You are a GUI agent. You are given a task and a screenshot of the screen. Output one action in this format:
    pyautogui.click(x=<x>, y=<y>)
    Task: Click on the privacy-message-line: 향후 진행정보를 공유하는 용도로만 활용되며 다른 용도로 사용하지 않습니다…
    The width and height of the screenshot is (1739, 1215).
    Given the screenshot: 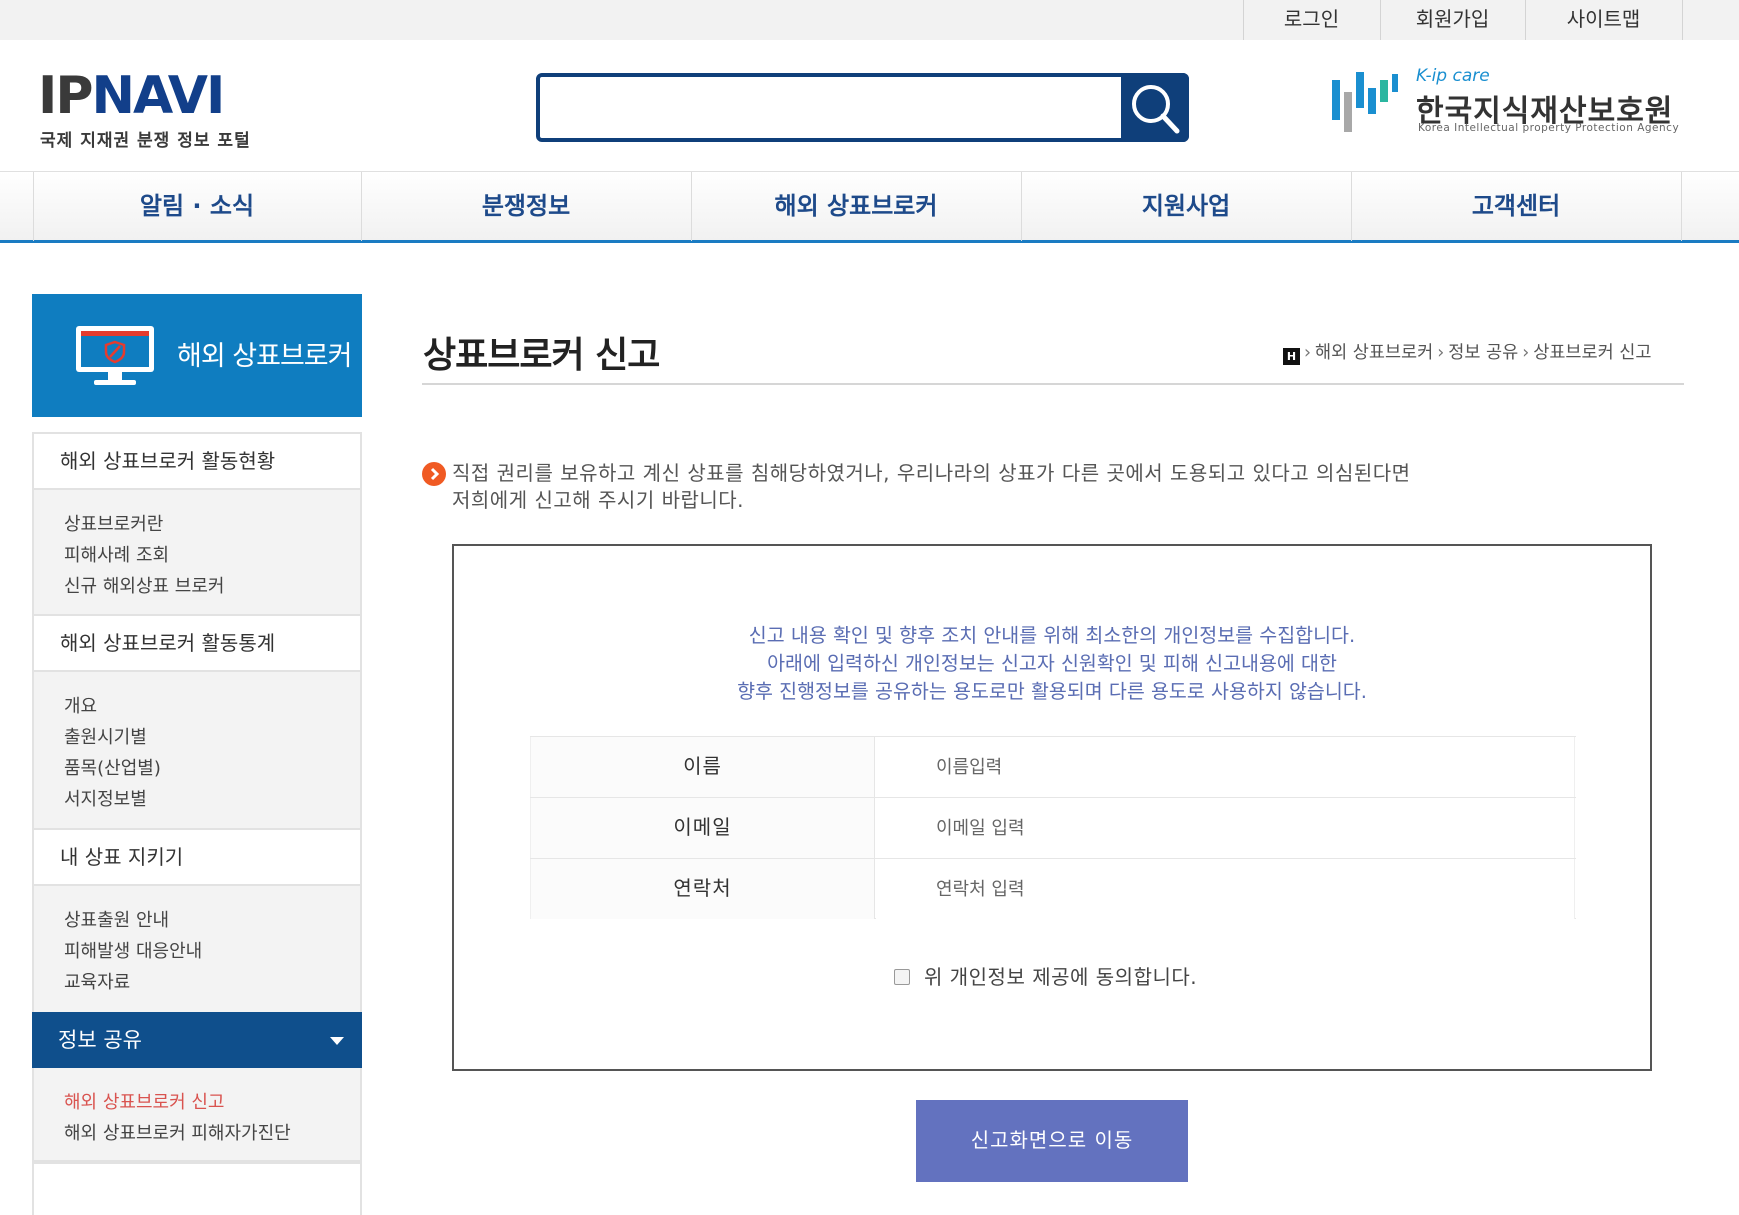 What is the action you would take?
    pyautogui.click(x=1052, y=691)
    